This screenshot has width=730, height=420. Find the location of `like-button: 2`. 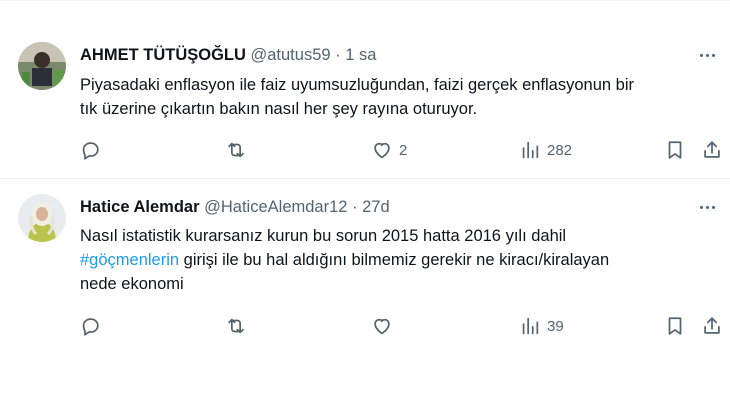

like-button: 2 is located at coordinates (389, 150).